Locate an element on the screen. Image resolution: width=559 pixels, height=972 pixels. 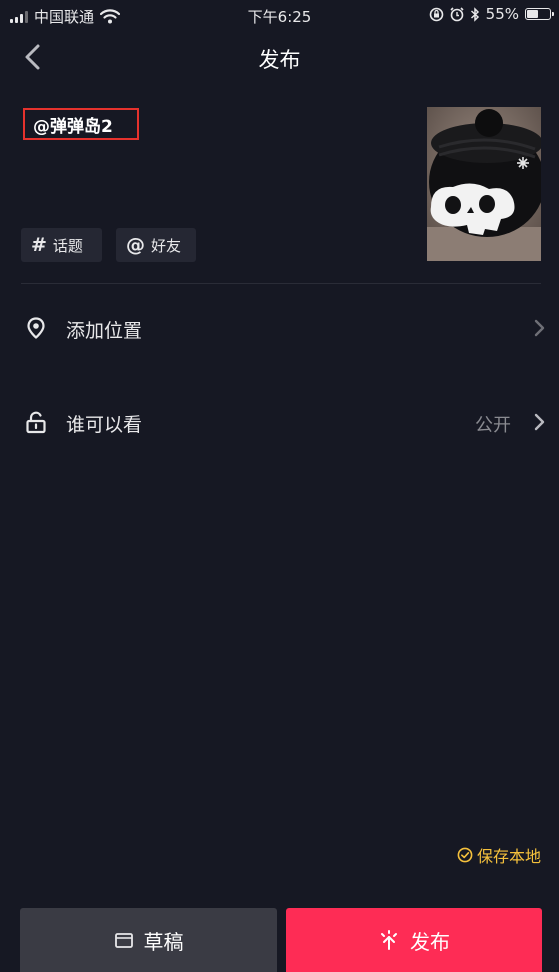
page-title: 发布 is located at coordinates (279, 60).